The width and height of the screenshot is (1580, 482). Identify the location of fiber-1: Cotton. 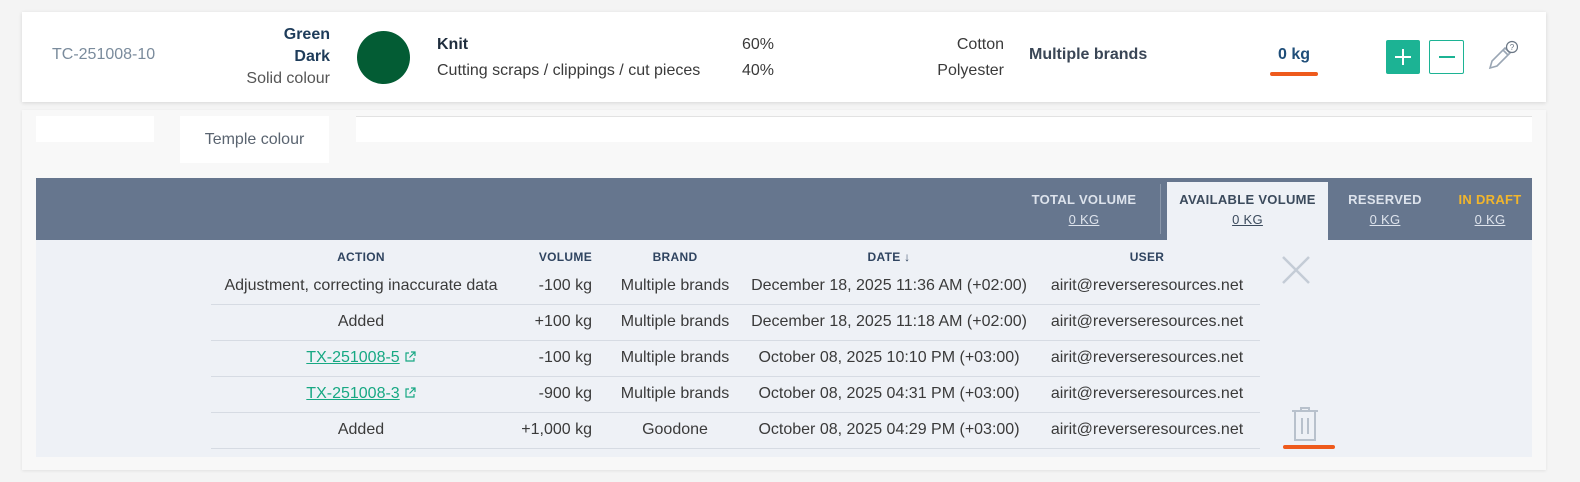
(980, 44).